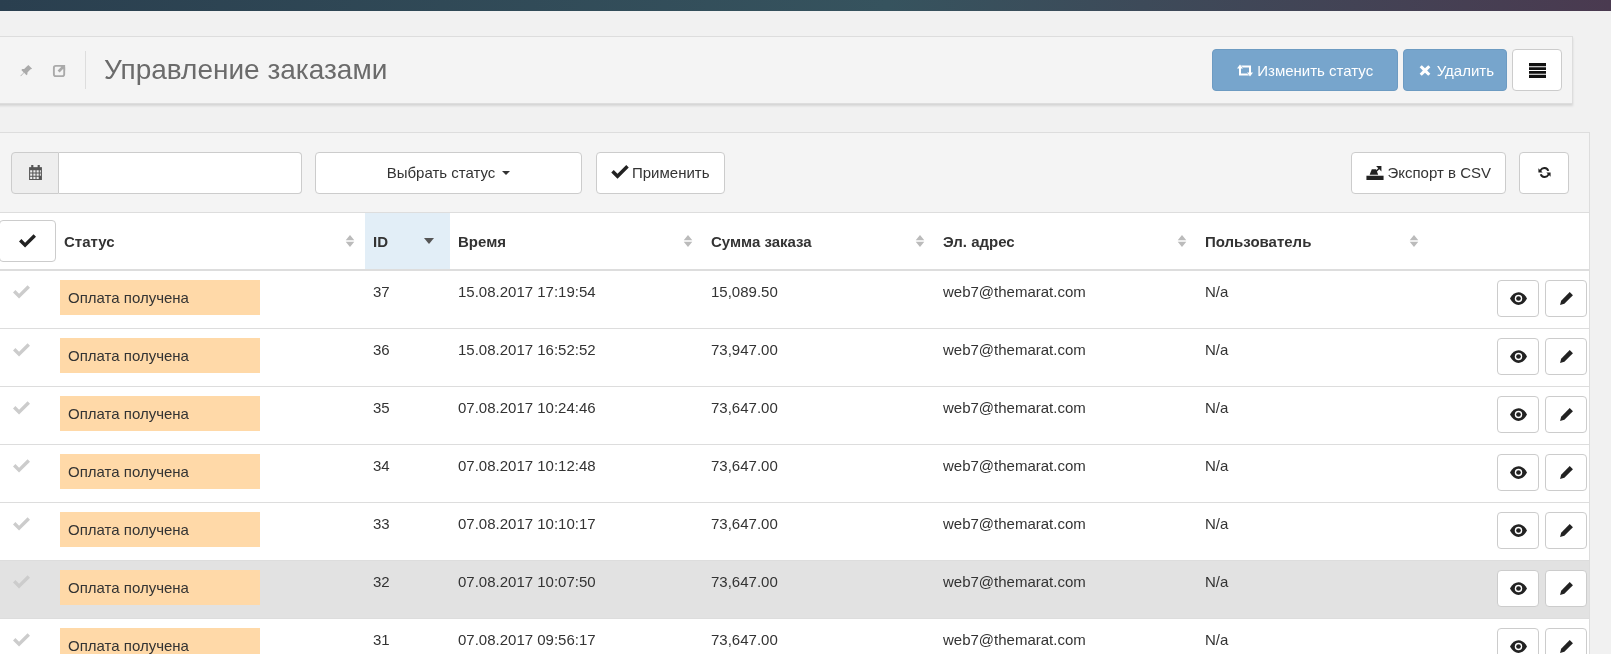 This screenshot has height=654, width=1611. What do you see at coordinates (246, 70) in the screenshot?
I see `page-title: Управление заказами` at bounding box center [246, 70].